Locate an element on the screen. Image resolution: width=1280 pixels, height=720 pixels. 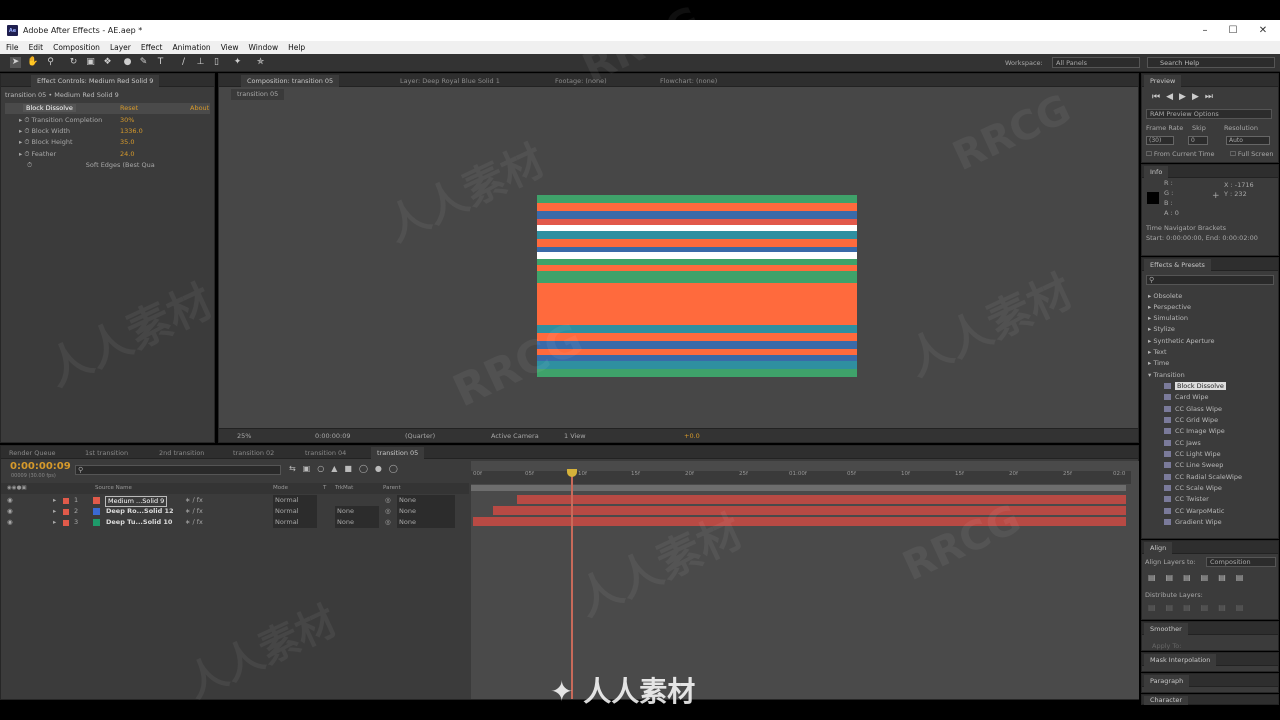
menu-layer: Layer is located at coordinates (119, 47).